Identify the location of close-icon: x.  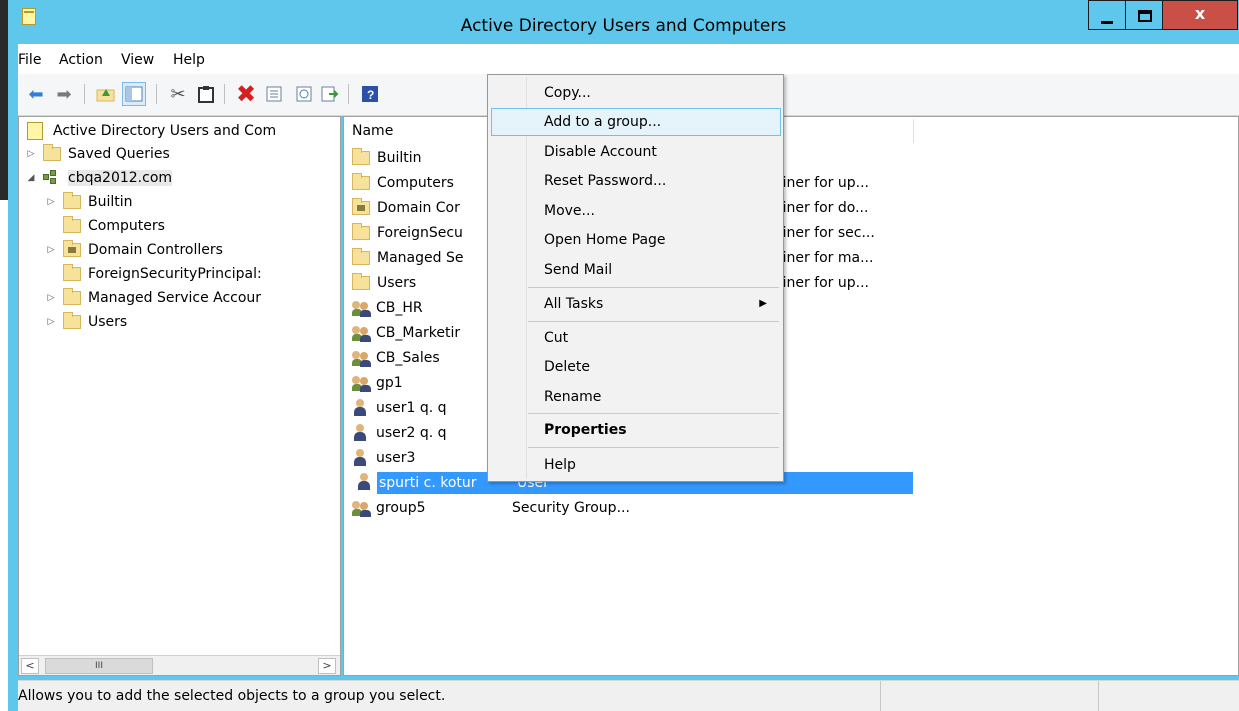
(1200, 13).